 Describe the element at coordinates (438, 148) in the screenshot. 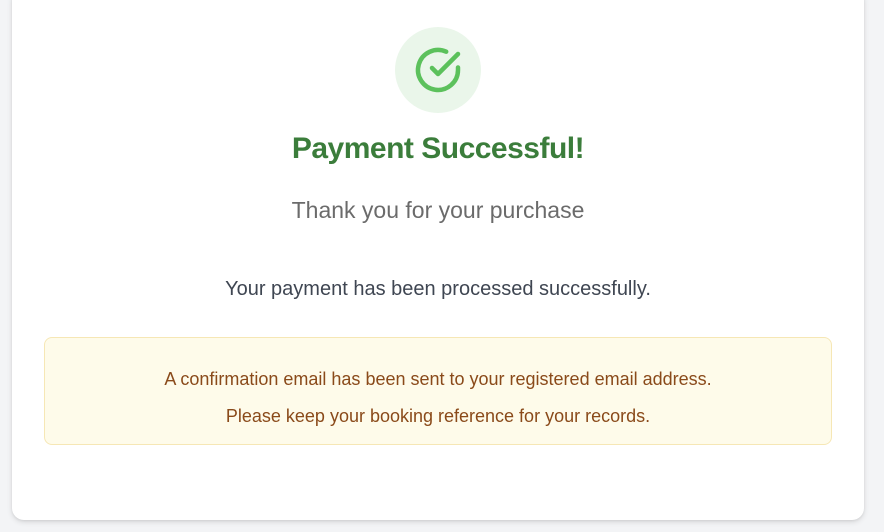

I see `page-title: Payment Successful!` at that location.